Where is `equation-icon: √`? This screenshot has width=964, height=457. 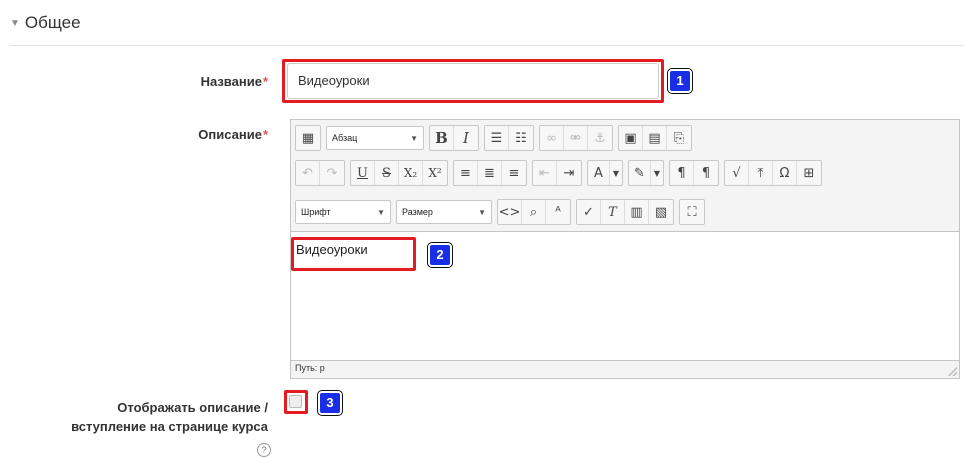
equation-icon: √ is located at coordinates (737, 173).